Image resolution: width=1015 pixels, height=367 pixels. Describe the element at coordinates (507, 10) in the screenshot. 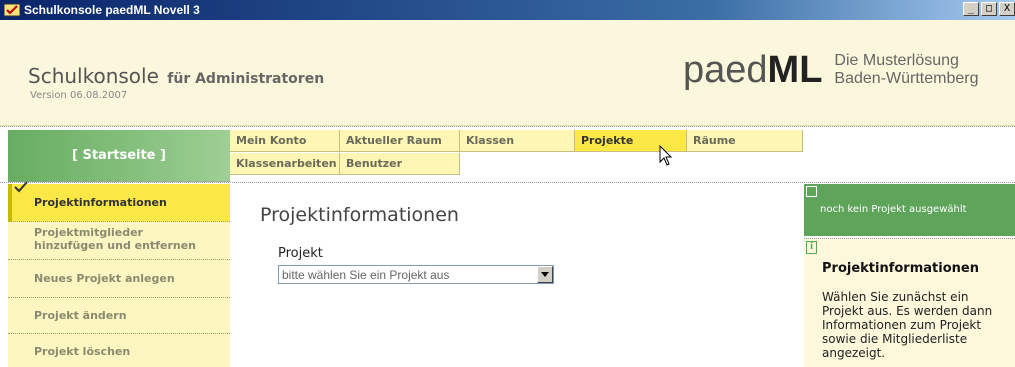

I see `window-titlebar: Schulkonsole paedML Novell 3 _ □ X` at that location.